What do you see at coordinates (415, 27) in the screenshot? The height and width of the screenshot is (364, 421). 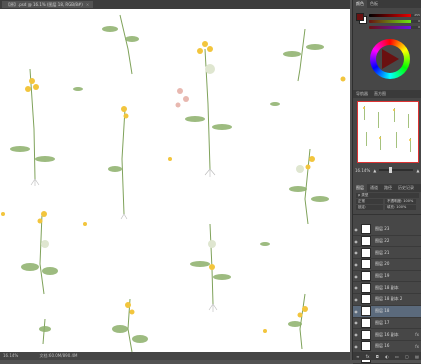 I see `blue-value: 0` at bounding box center [415, 27].